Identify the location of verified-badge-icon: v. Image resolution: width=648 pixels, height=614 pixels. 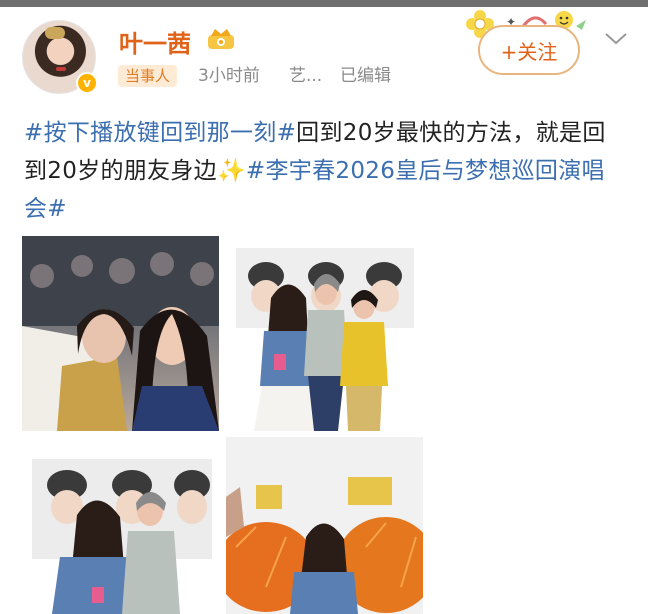
(87, 83).